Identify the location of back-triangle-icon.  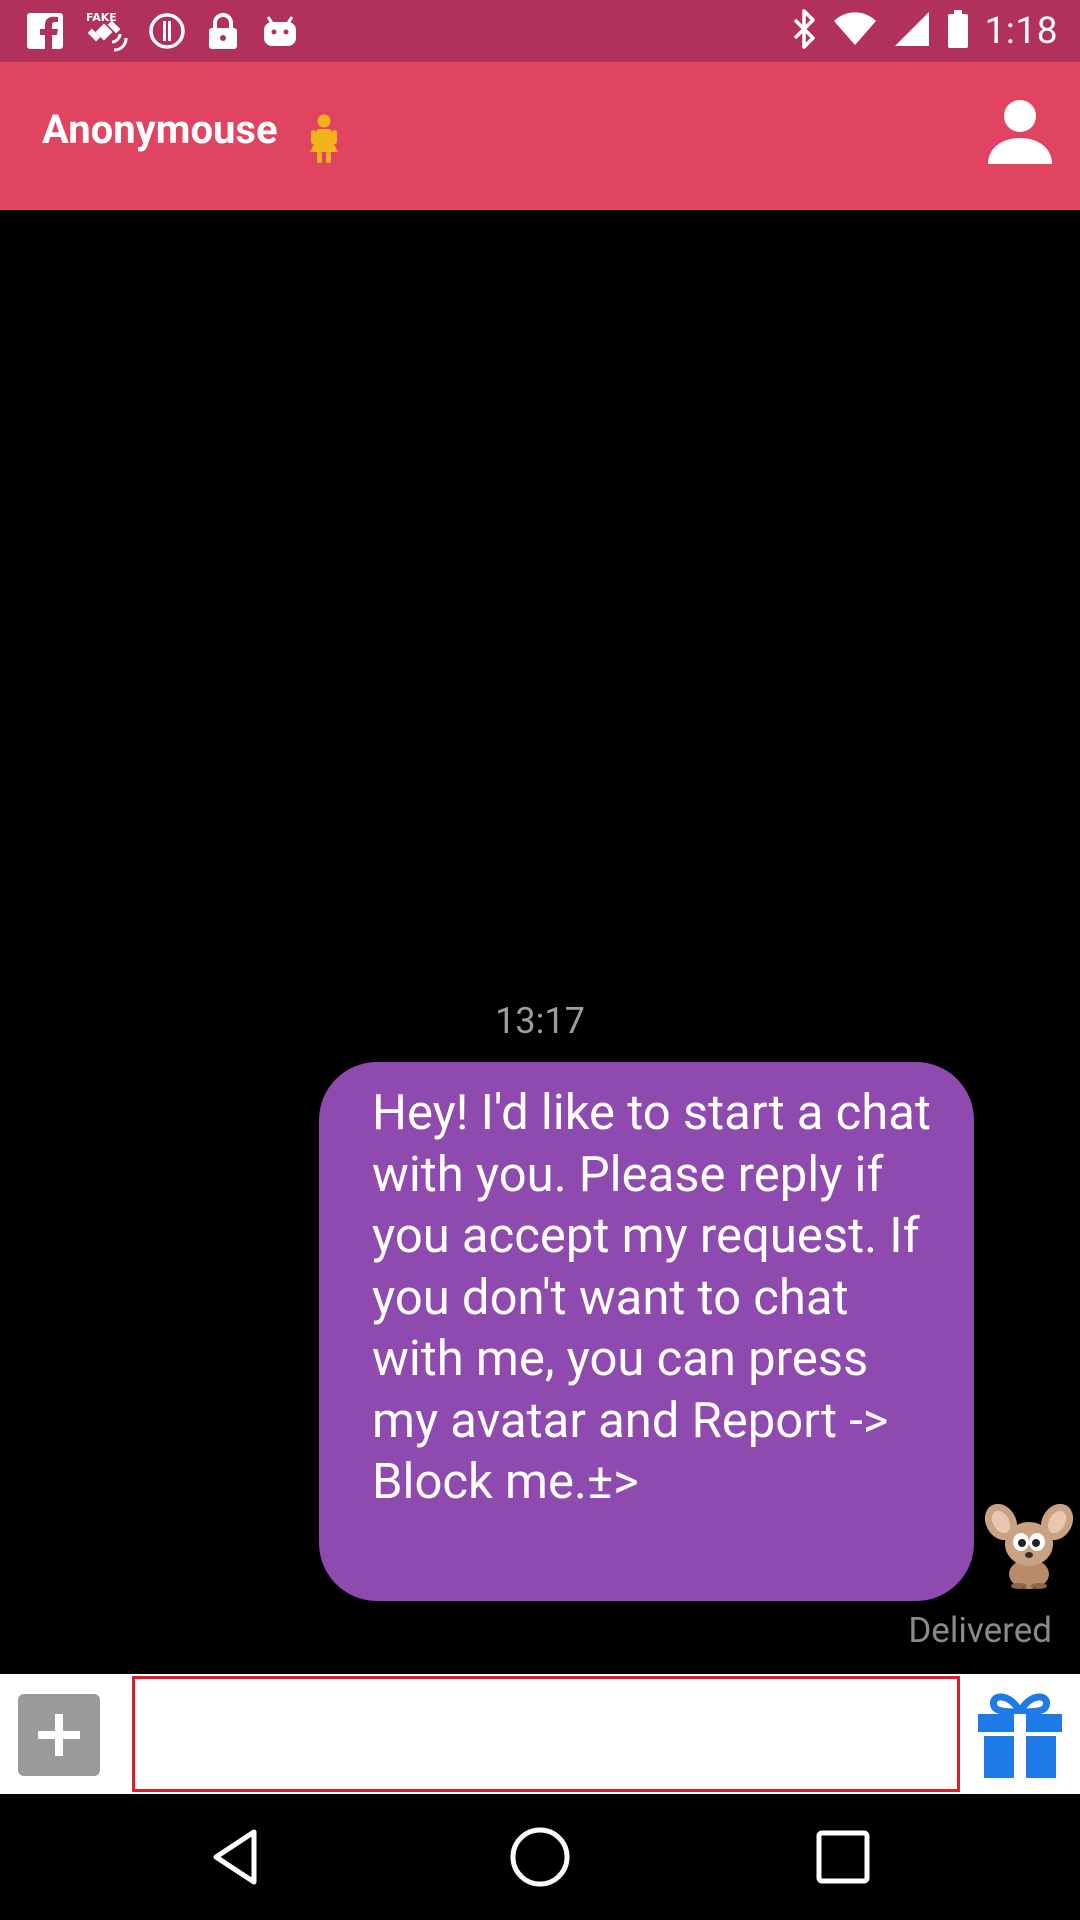
(237, 1861).